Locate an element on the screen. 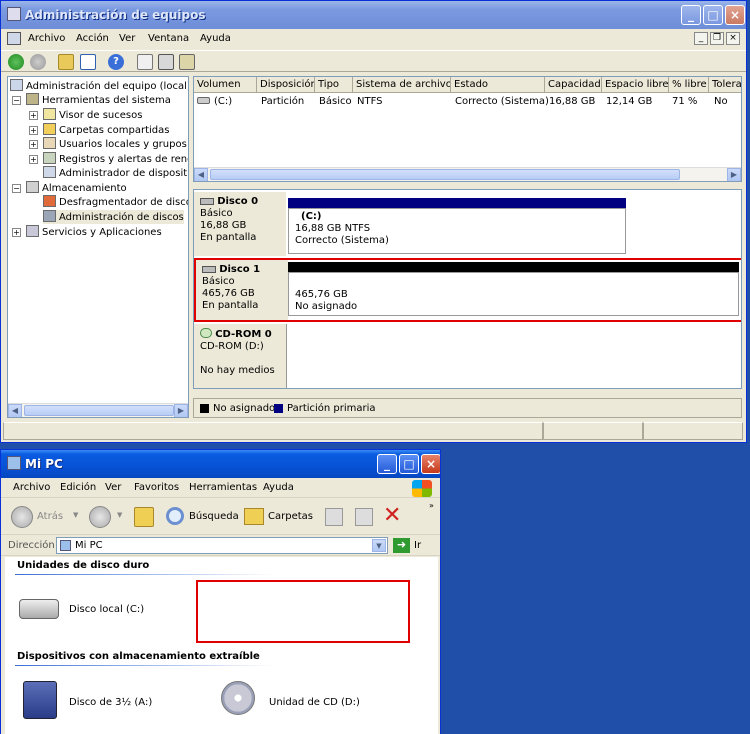 The image size is (750, 734). toolbar-overflow-icon: » is located at coordinates (431, 505).